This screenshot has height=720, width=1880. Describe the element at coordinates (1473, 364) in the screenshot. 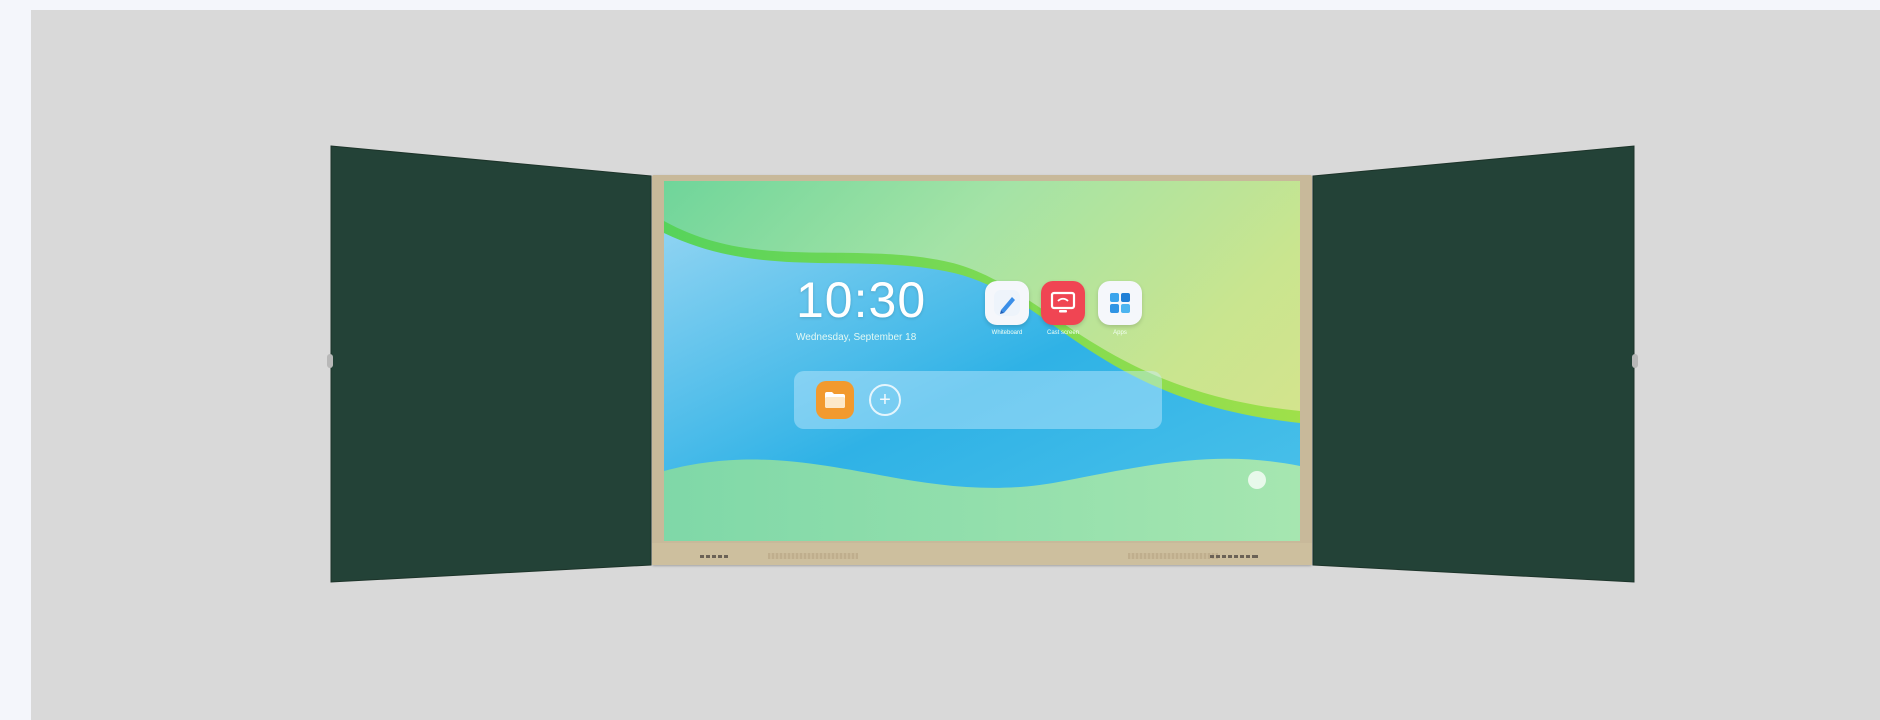

I see `right-chalkboard-wing` at that location.